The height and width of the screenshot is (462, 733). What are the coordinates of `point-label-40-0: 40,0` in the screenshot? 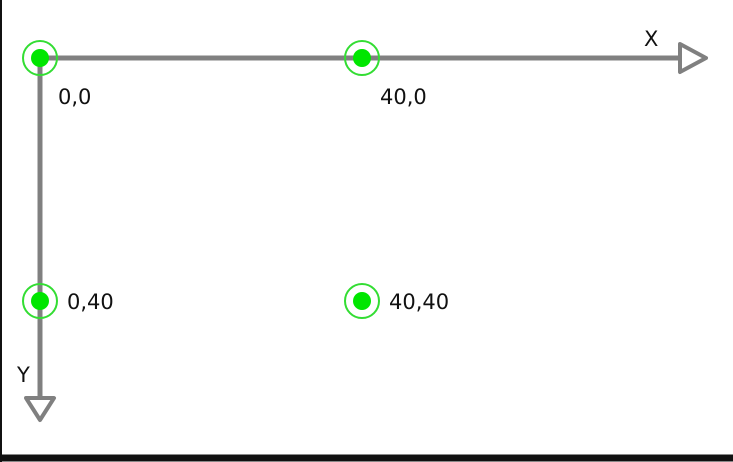 It's located at (403, 97).